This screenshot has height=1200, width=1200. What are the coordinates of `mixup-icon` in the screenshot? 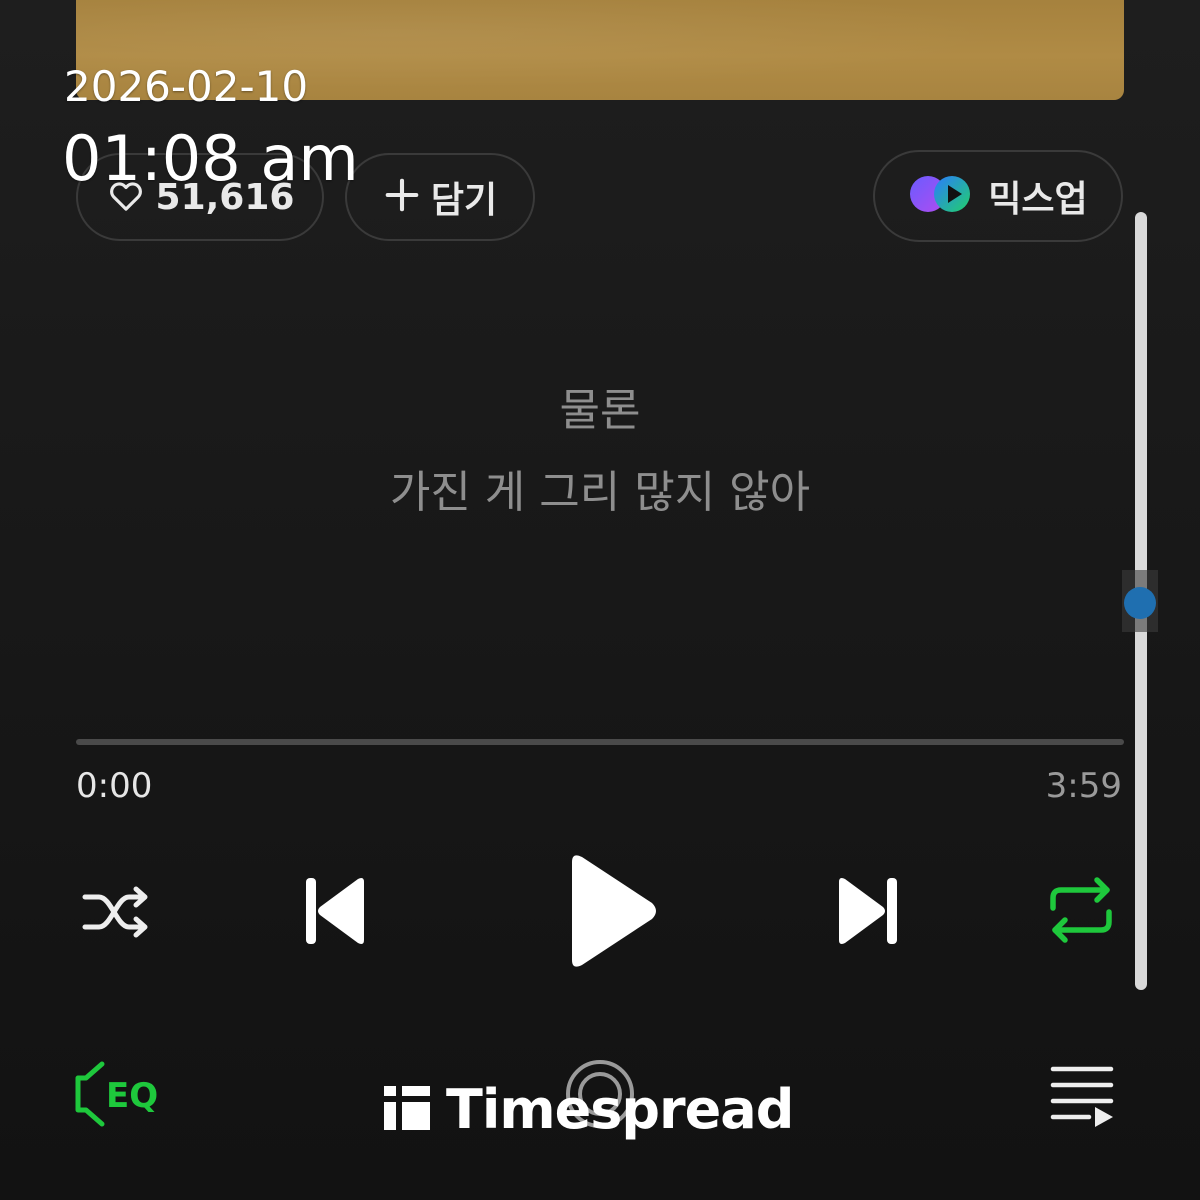 It's located at (941, 196).